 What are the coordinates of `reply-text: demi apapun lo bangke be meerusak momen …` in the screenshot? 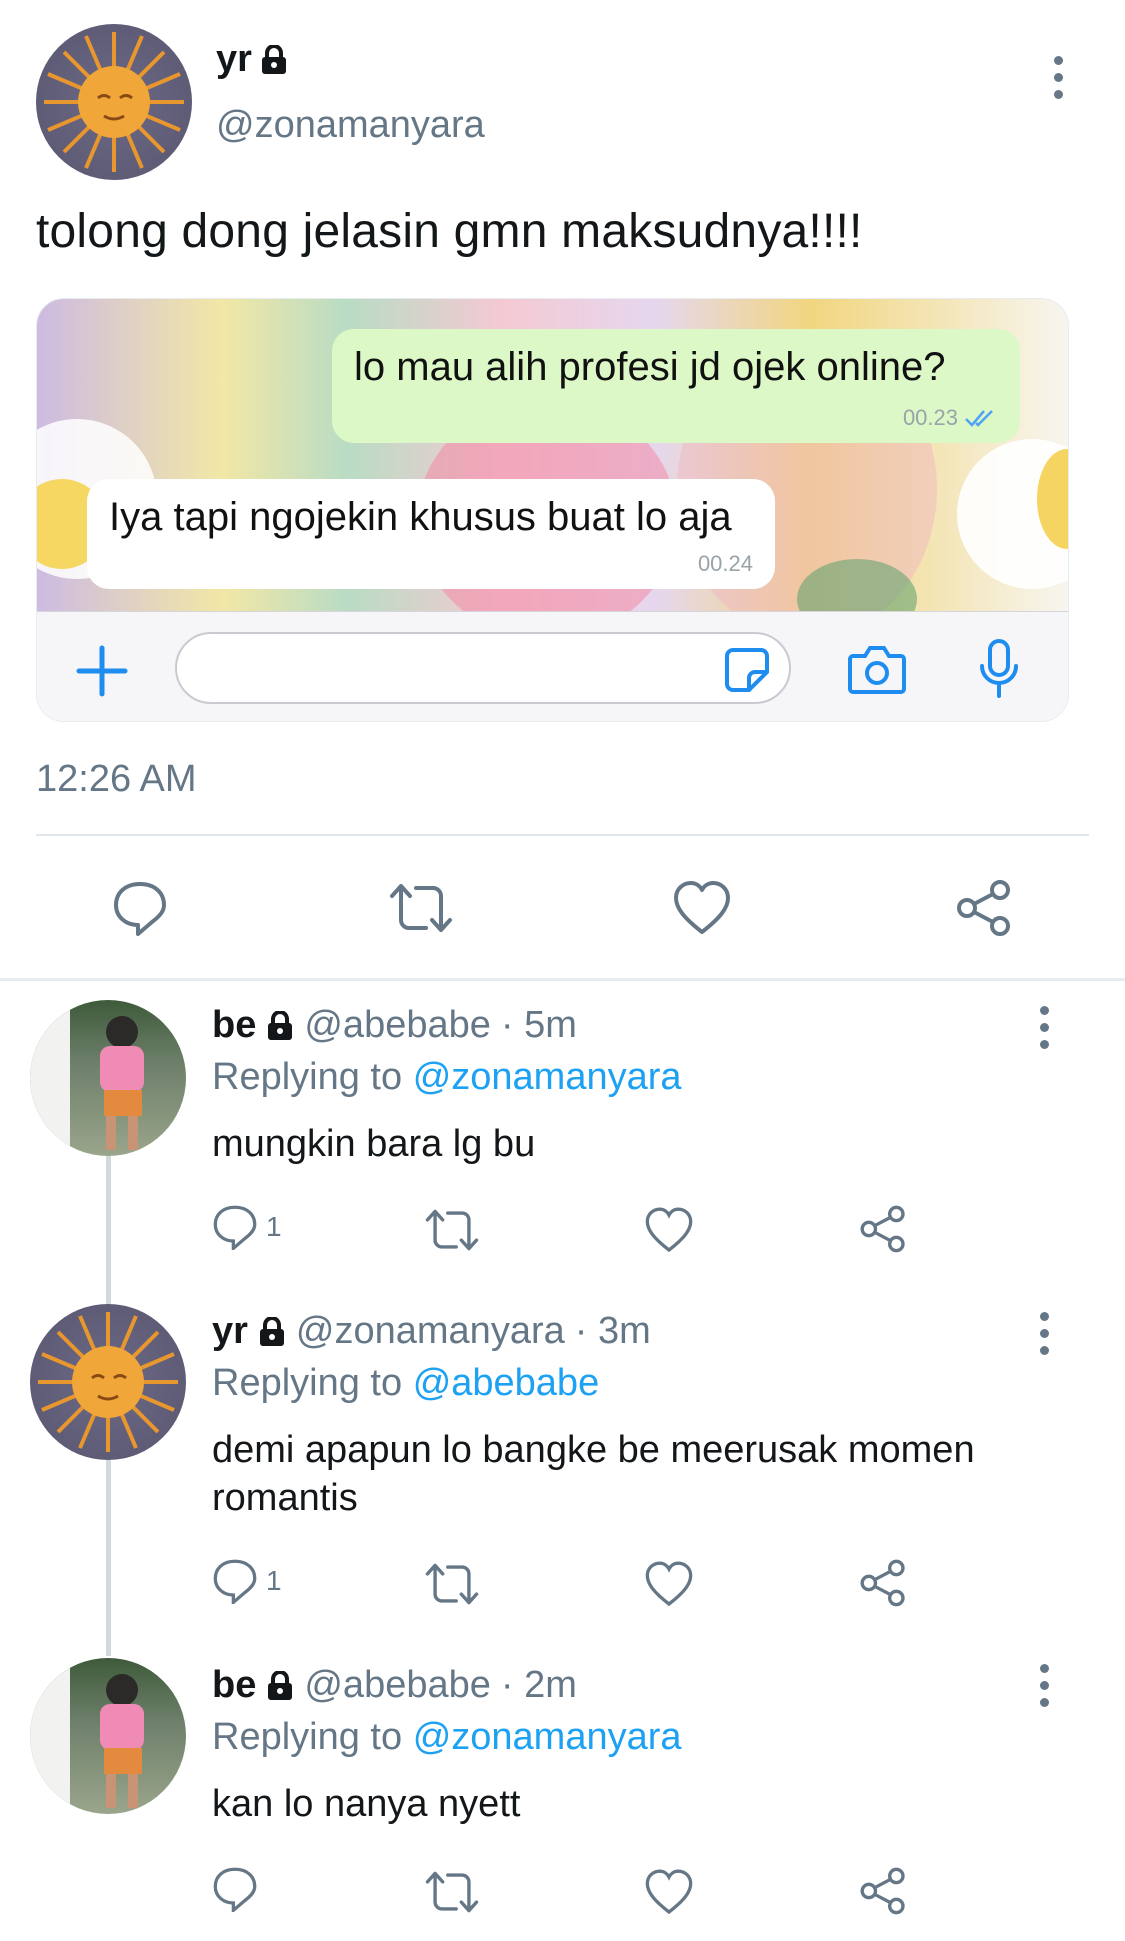 It's located at (593, 1474).